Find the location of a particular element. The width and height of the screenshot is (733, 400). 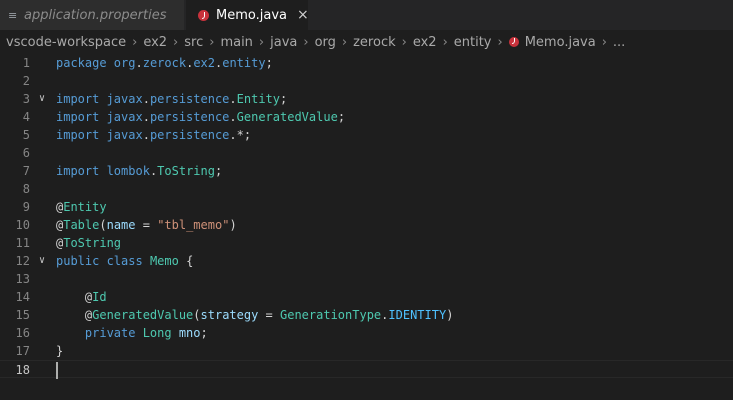

properties-file-icon: ≡ is located at coordinates (13, 15).